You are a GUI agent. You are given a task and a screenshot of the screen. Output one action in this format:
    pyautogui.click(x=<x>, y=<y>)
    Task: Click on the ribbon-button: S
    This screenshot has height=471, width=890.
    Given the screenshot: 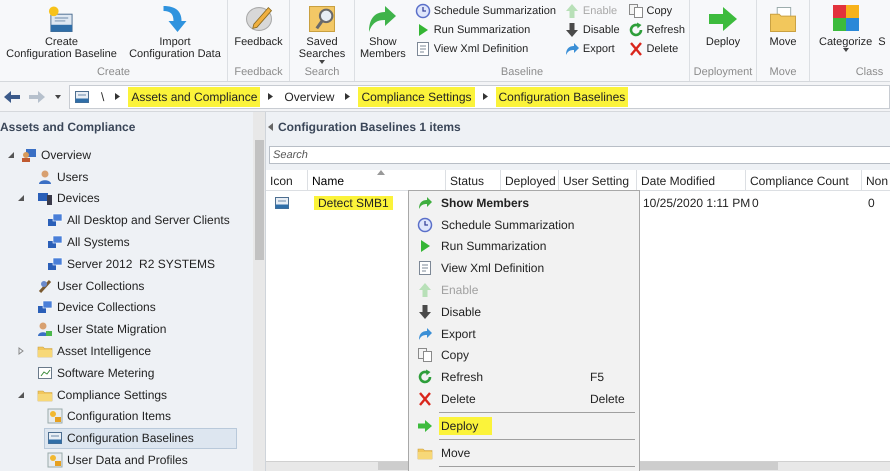 What is the action you would take?
    pyautogui.click(x=882, y=25)
    